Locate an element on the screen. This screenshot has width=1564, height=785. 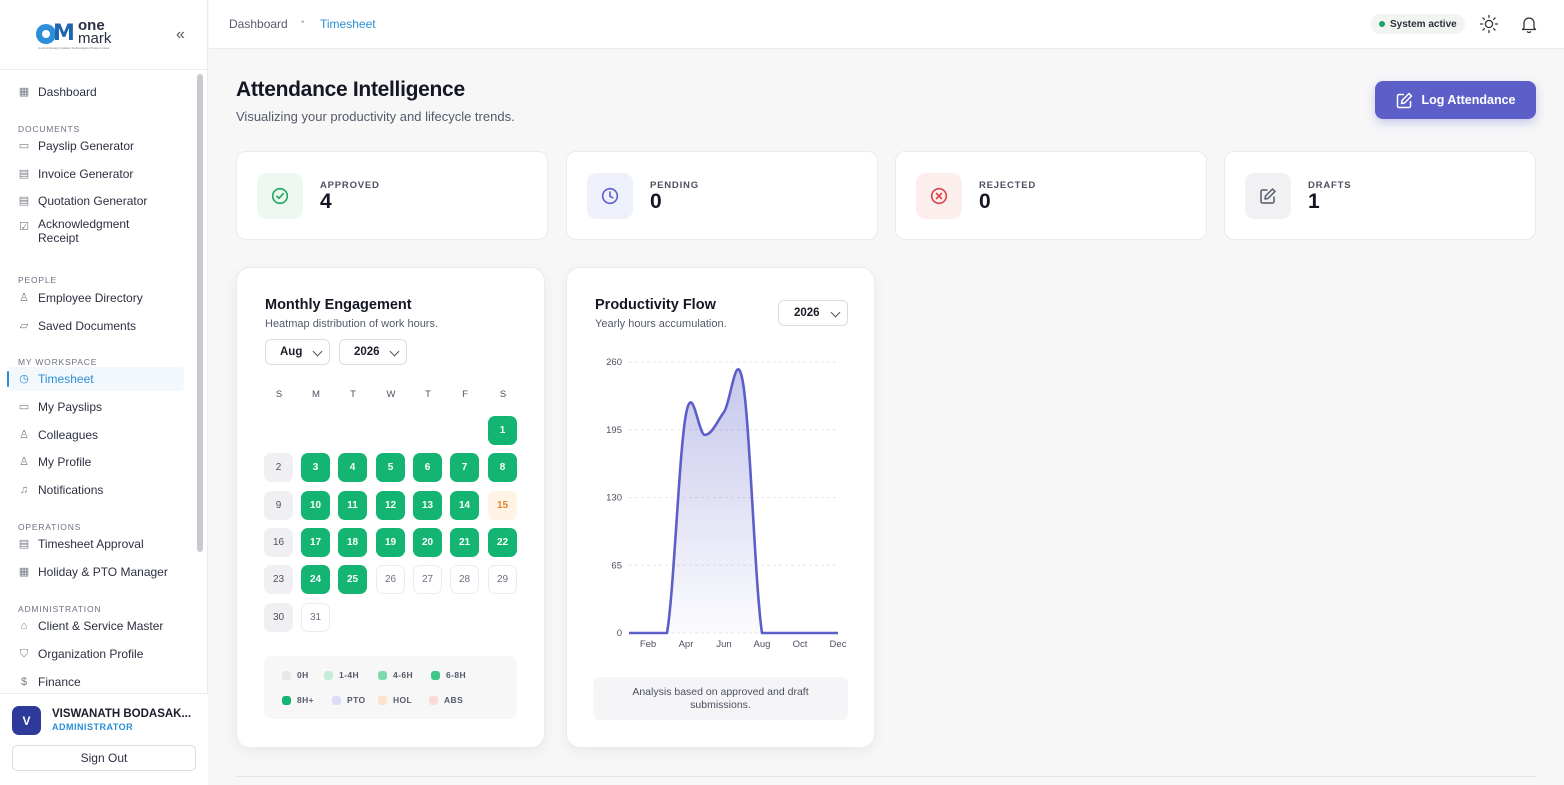
stat-value: 1 is located at coordinates (1314, 201).